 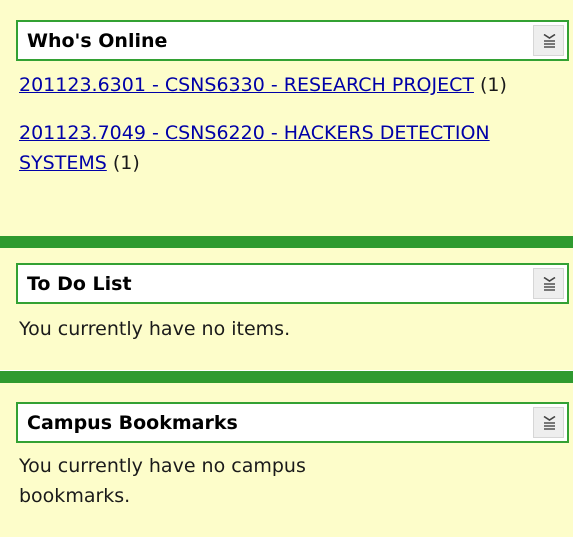 I want to click on bookmarks-header: Campus Bookmarks, so click(x=292, y=422).